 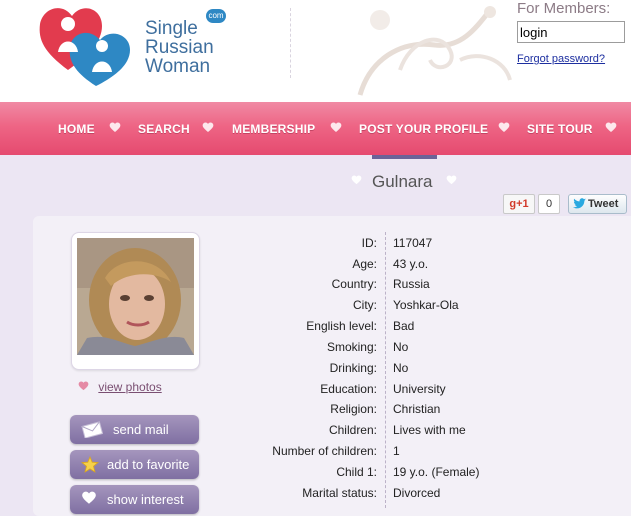 I want to click on detail-value: Bad, so click(x=404, y=326).